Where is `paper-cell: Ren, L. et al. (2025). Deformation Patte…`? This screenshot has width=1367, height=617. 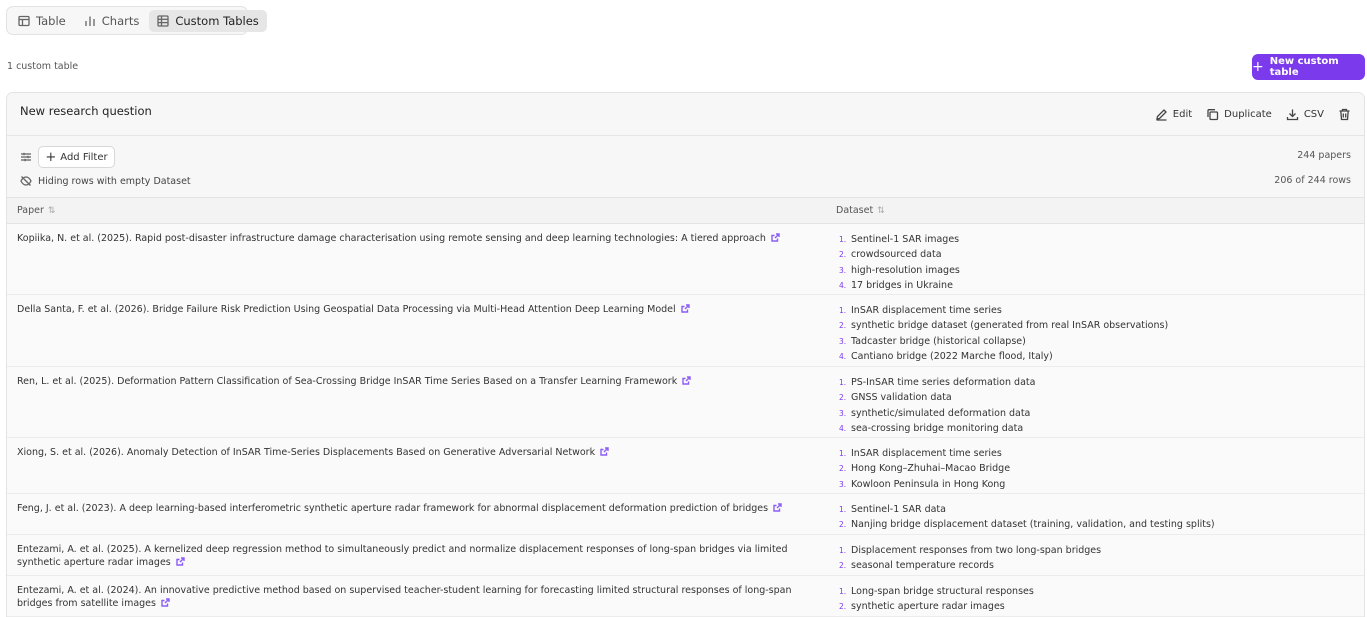
paper-cell: Ren, L. et al. (2025). Deformation Patte… is located at coordinates (416, 402).